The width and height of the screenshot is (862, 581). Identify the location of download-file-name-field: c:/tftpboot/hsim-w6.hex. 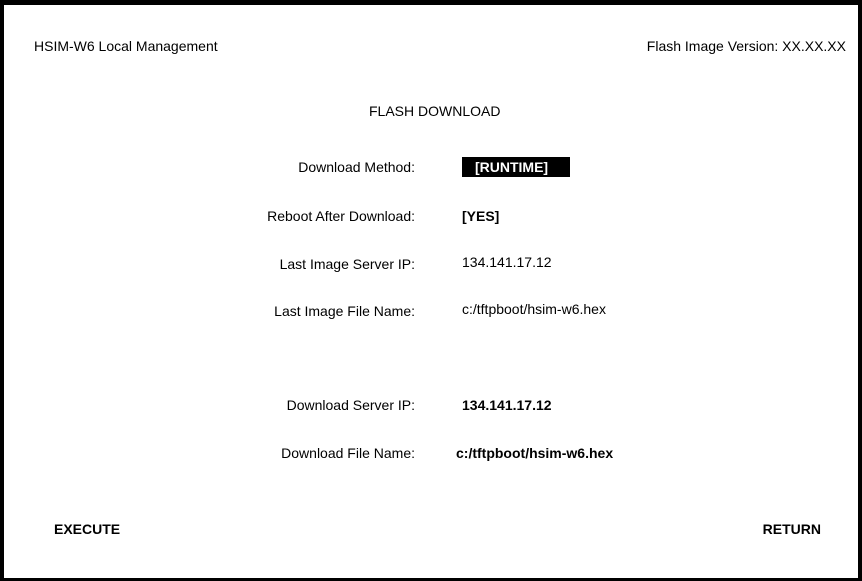
(534, 453).